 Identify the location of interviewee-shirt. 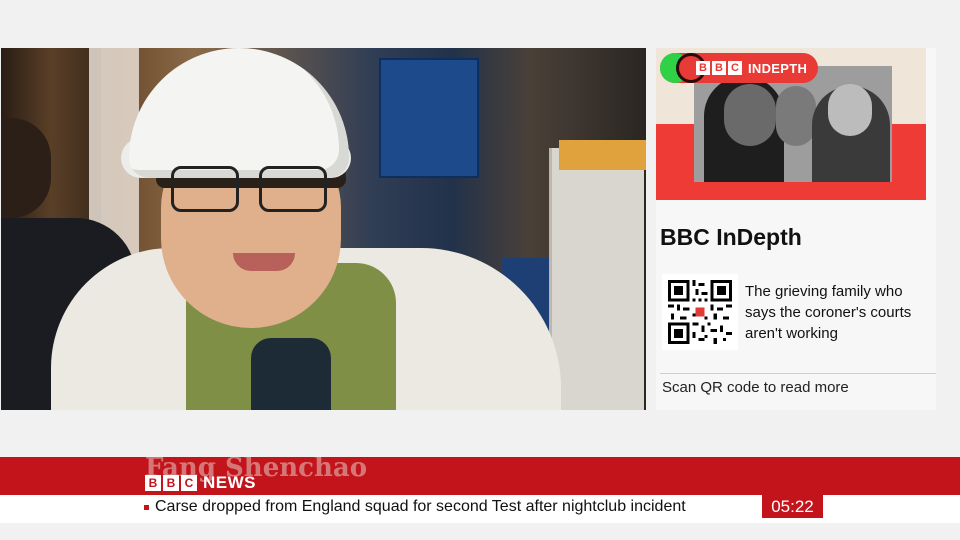
(291, 374).